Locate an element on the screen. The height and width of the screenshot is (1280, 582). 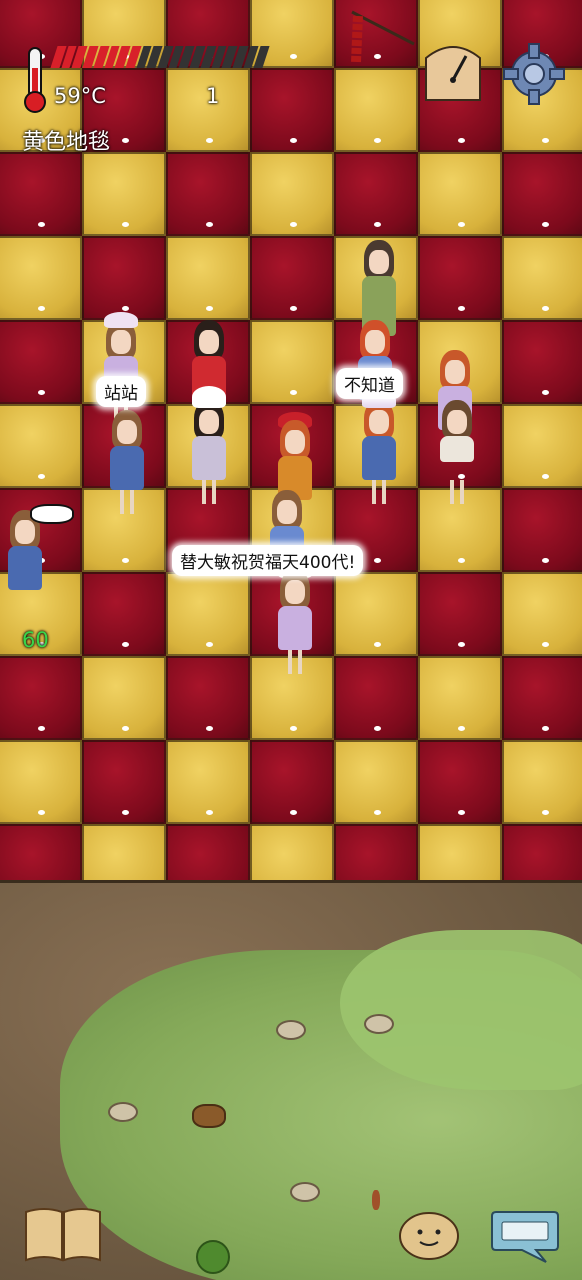
food-meter is located at coordinates (160, 57).